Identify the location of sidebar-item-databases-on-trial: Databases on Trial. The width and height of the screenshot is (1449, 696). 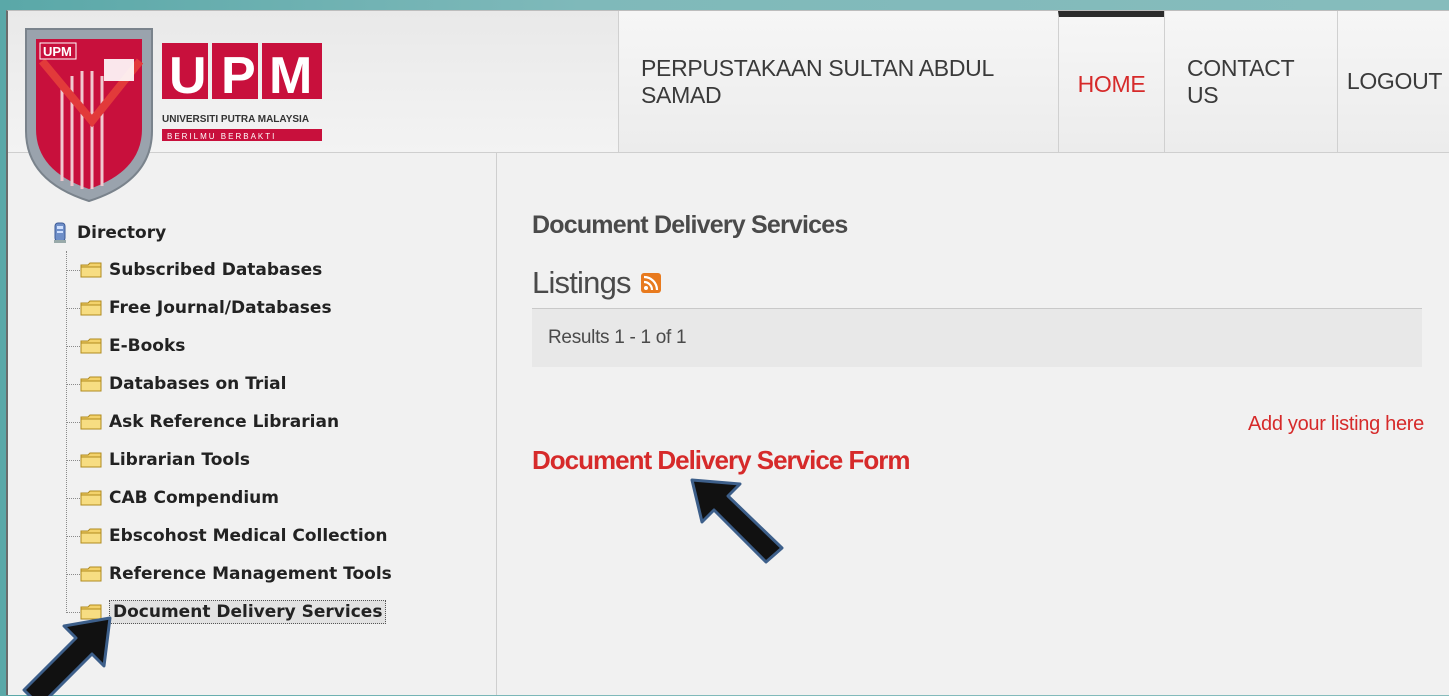
(229, 384).